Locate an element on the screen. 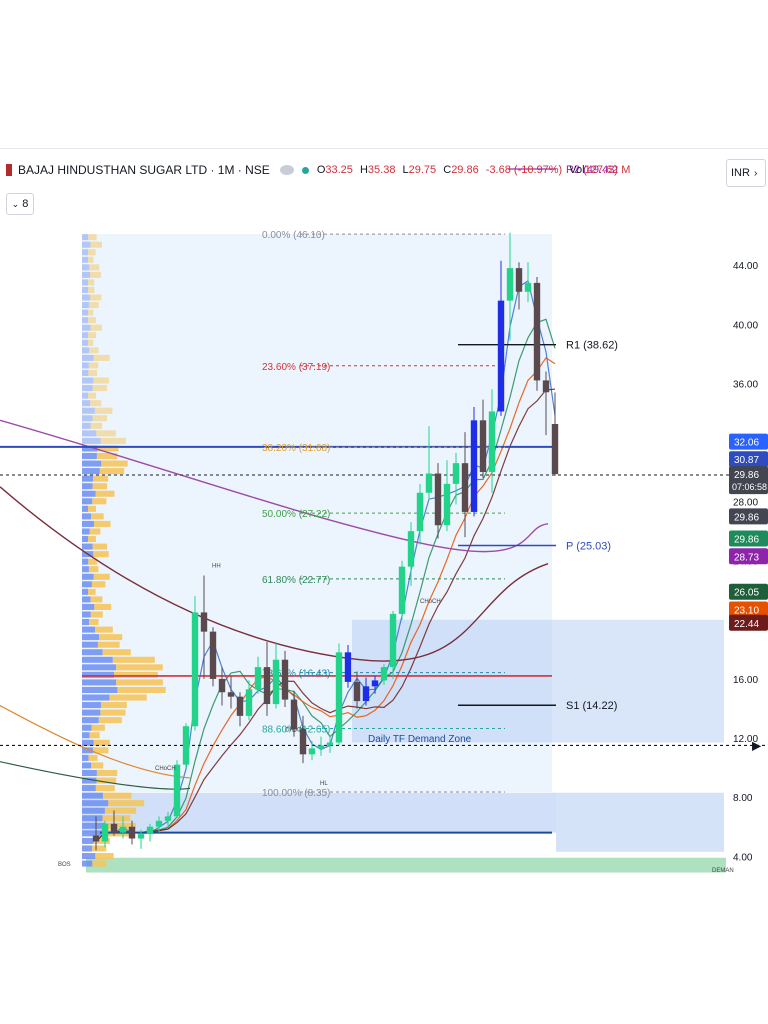 This screenshot has height=1024, width=768. volume-label: Vol is located at coordinates (577, 170).